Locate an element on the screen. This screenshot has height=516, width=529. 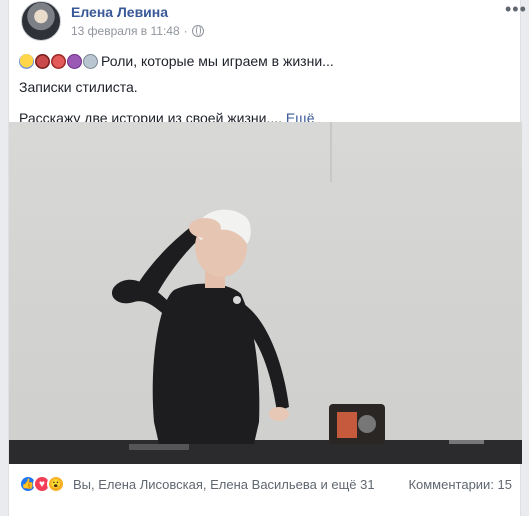
camera-panel is located at coordinates (347, 425).